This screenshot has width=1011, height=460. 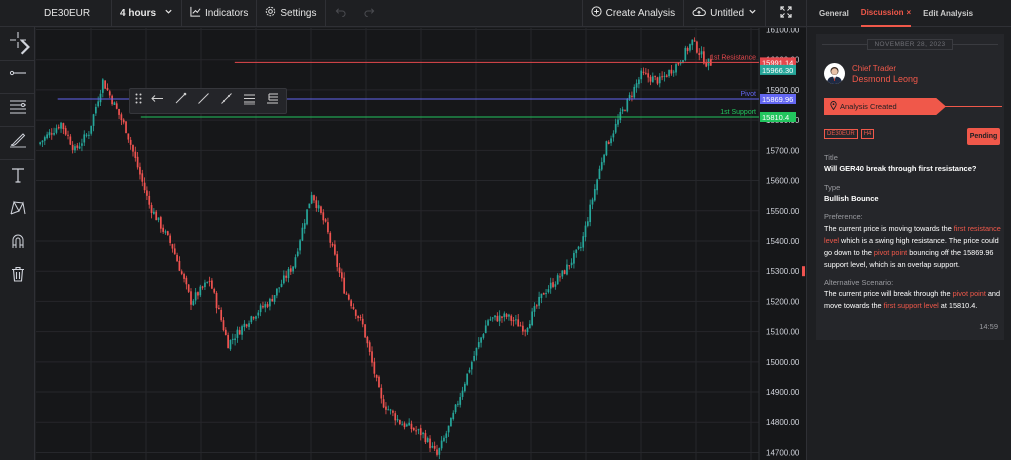 I want to click on magnet-tool, so click(x=17, y=243).